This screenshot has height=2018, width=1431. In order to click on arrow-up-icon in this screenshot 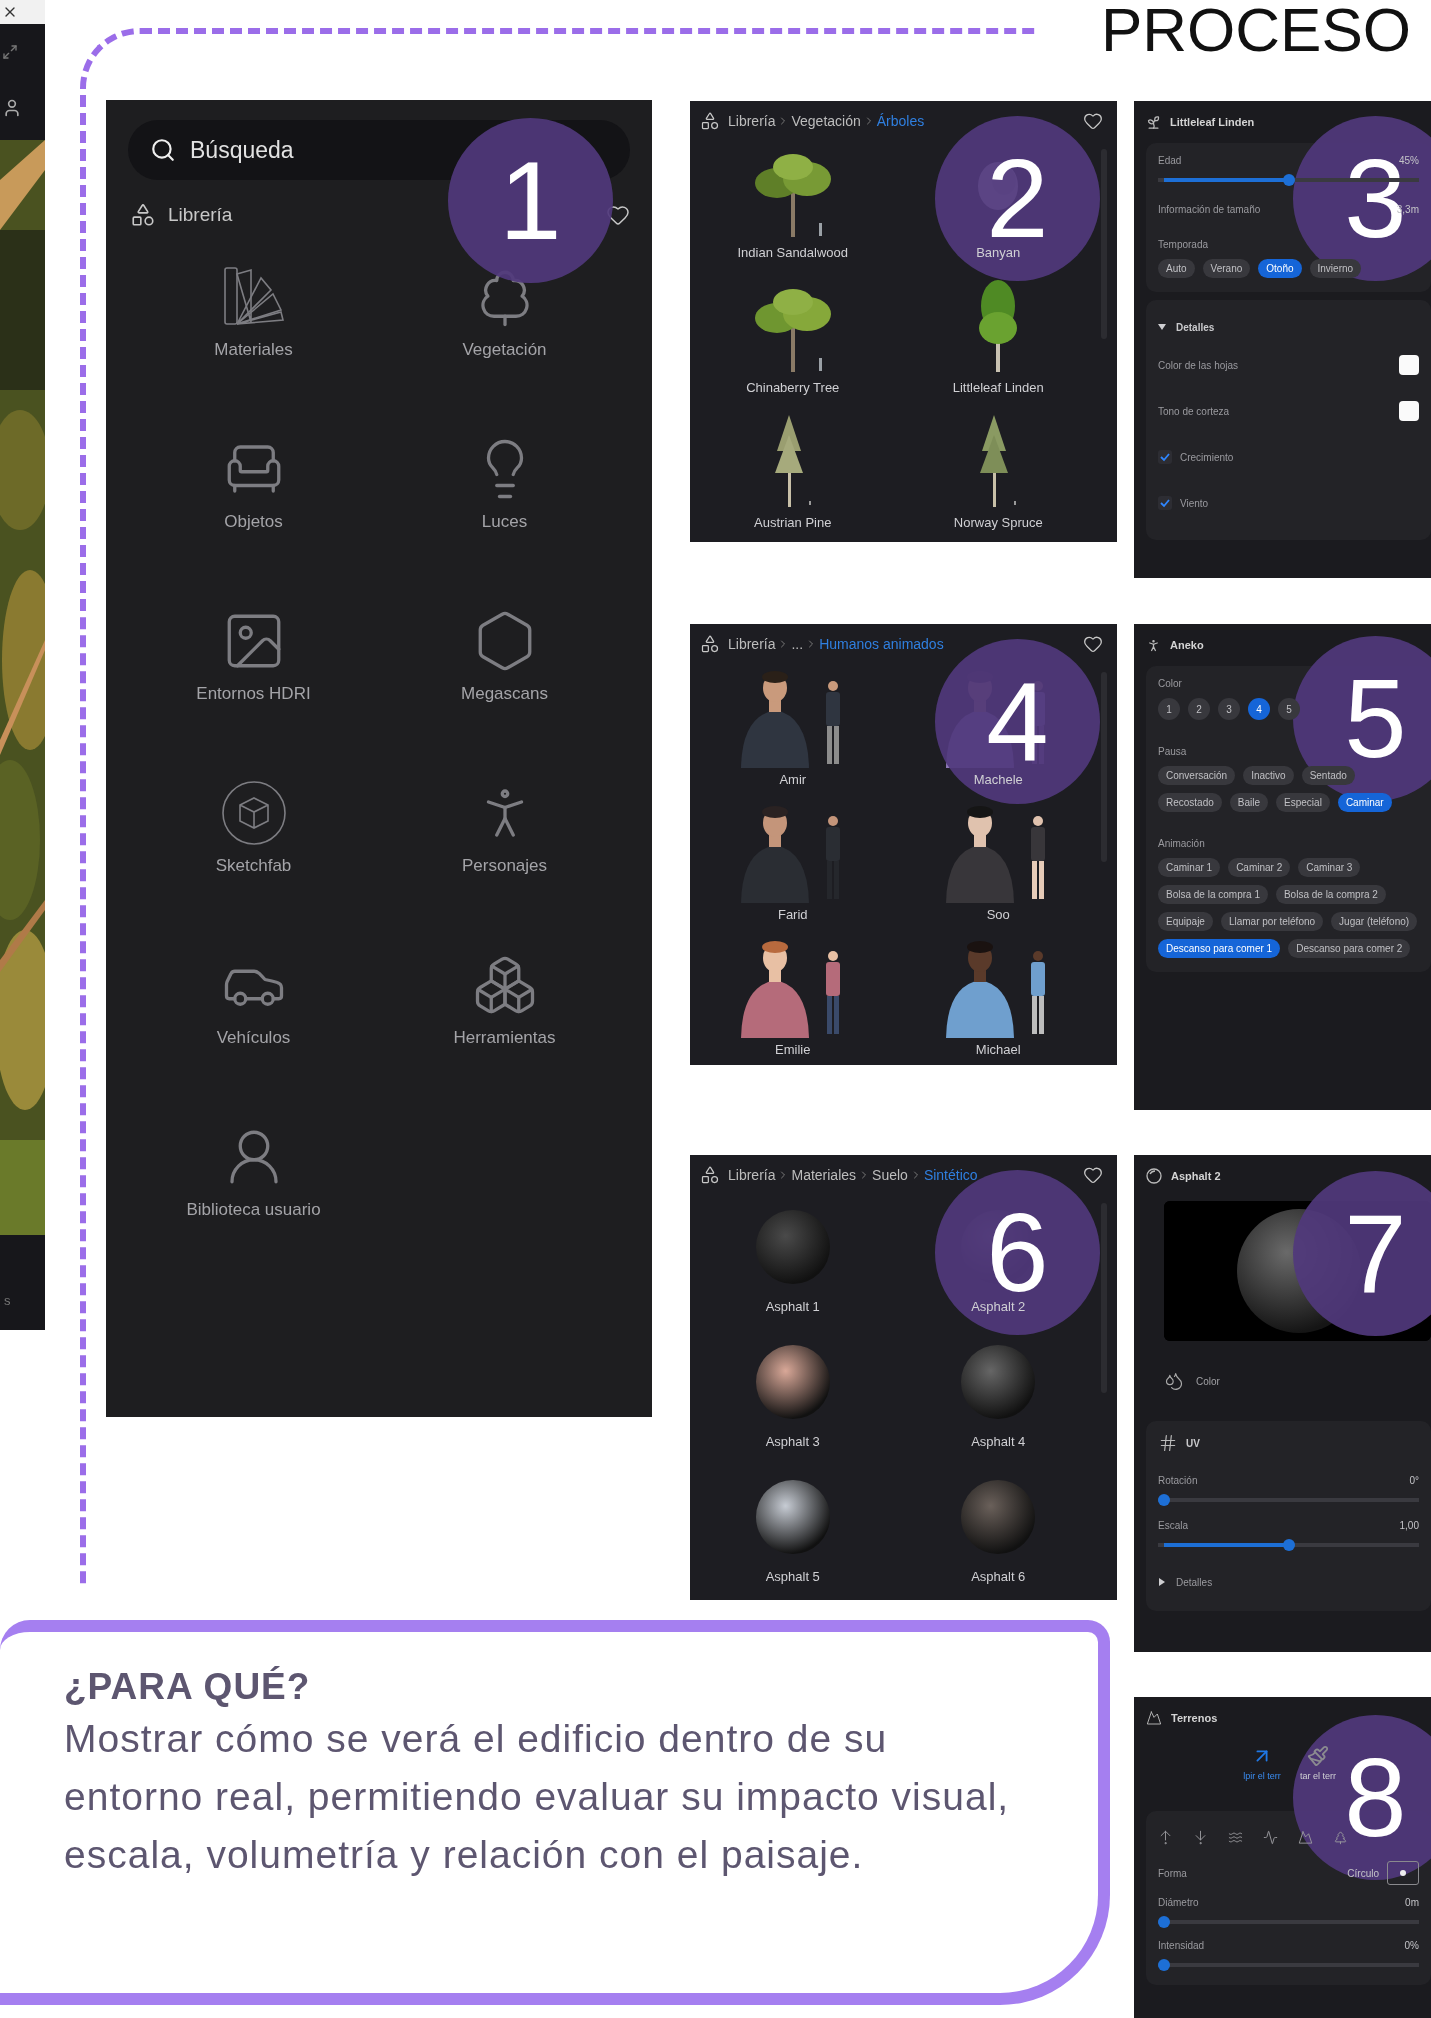, I will do `click(1165, 1837)`.